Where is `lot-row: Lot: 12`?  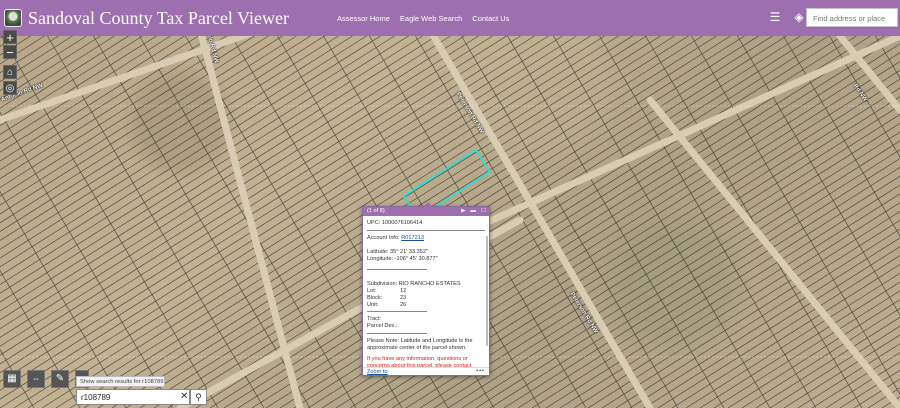 lot-row: Lot: 12 is located at coordinates (387, 291).